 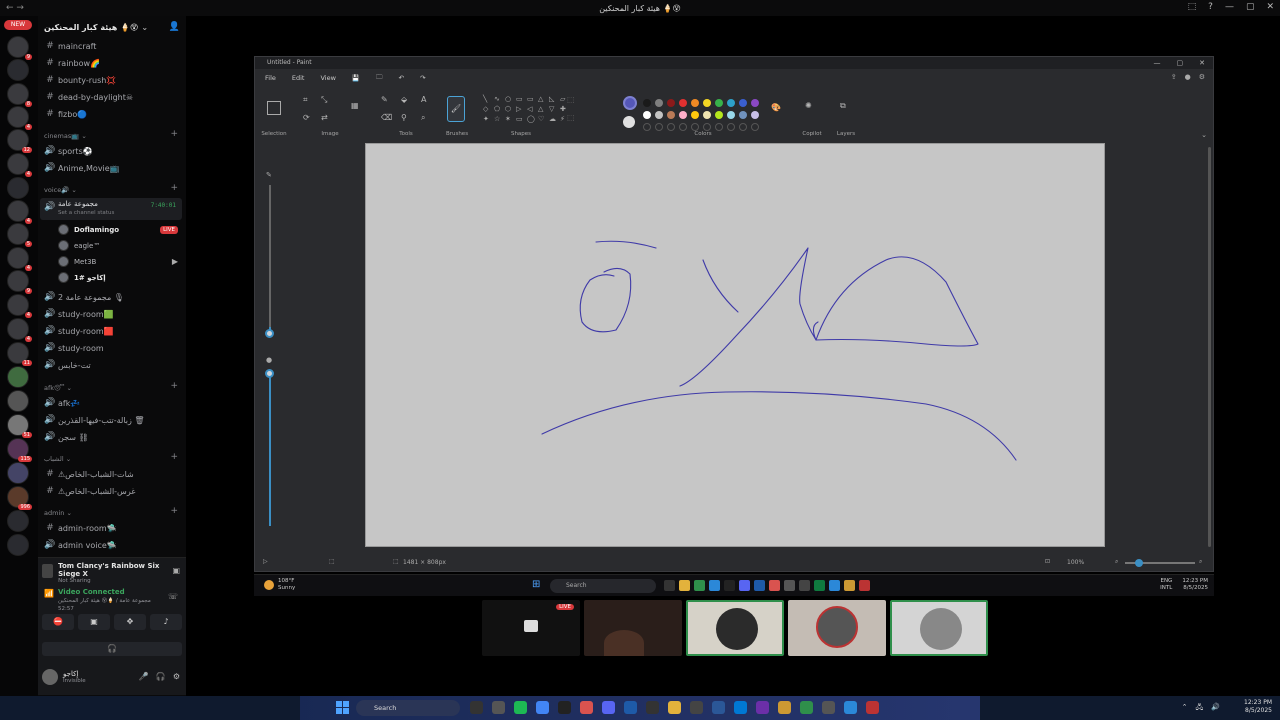 I want to click on flip-icon: ⇄, so click(x=324, y=117).